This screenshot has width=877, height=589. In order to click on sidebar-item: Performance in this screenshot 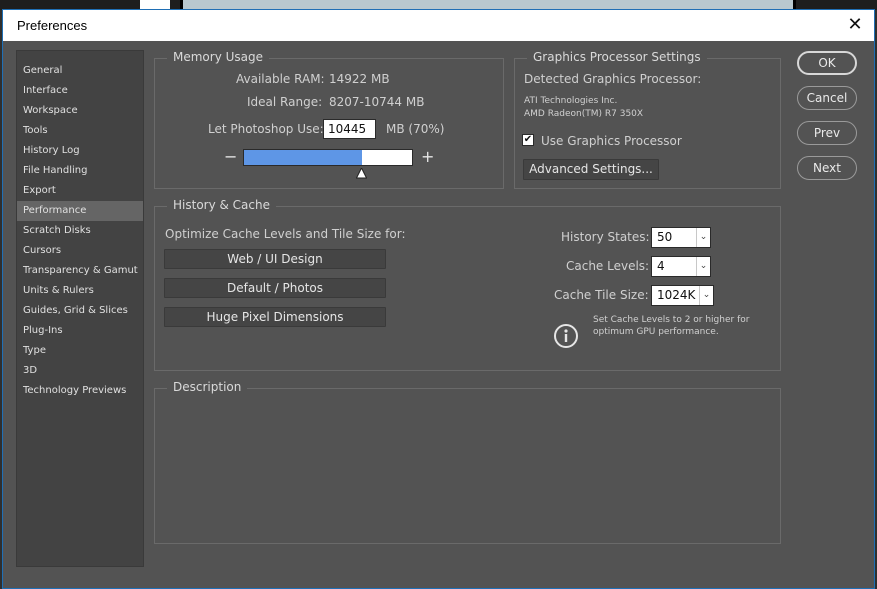, I will do `click(80, 211)`.